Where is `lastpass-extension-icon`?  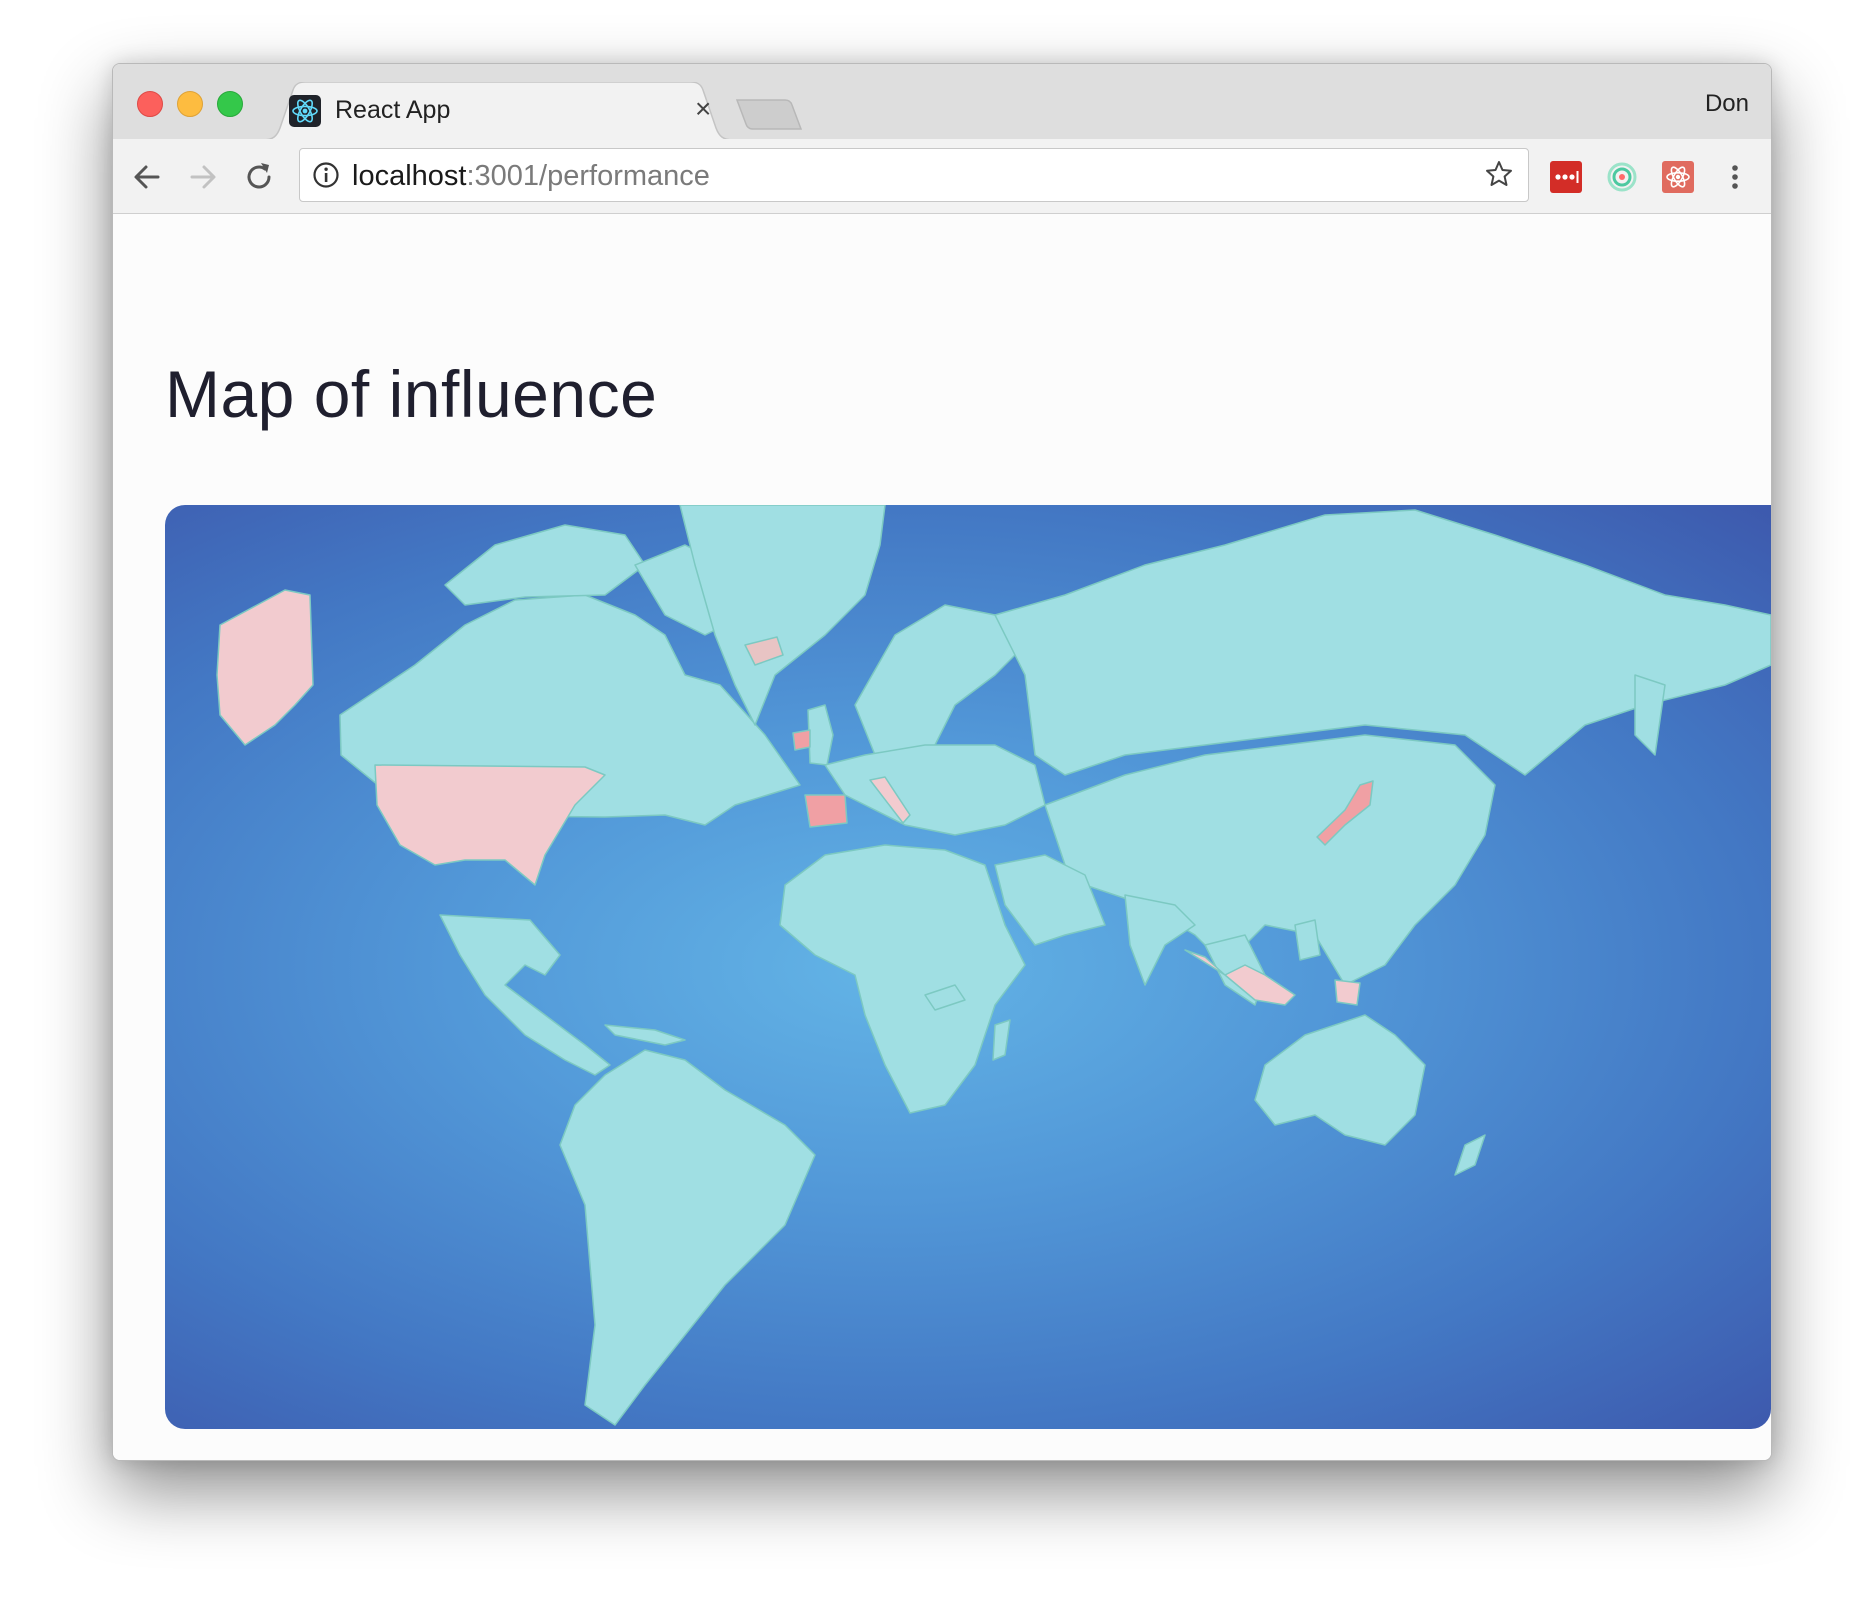
lastpass-extension-icon is located at coordinates (1566, 177).